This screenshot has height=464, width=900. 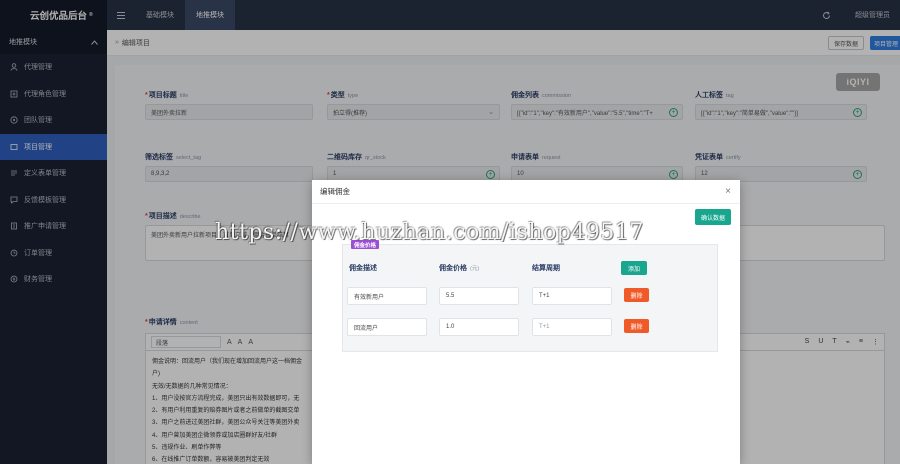 I want to click on row-desc-input: 有效新用户, so click(x=387, y=296).